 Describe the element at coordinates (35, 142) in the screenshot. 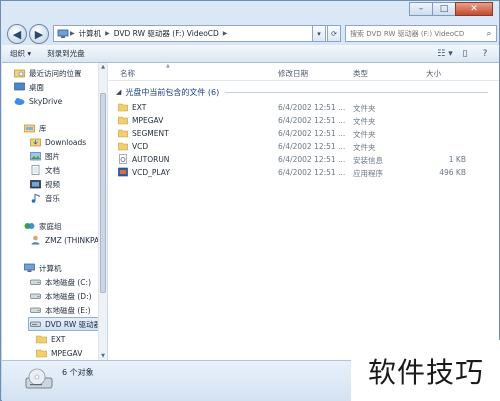

I see `downloads-icon` at that location.